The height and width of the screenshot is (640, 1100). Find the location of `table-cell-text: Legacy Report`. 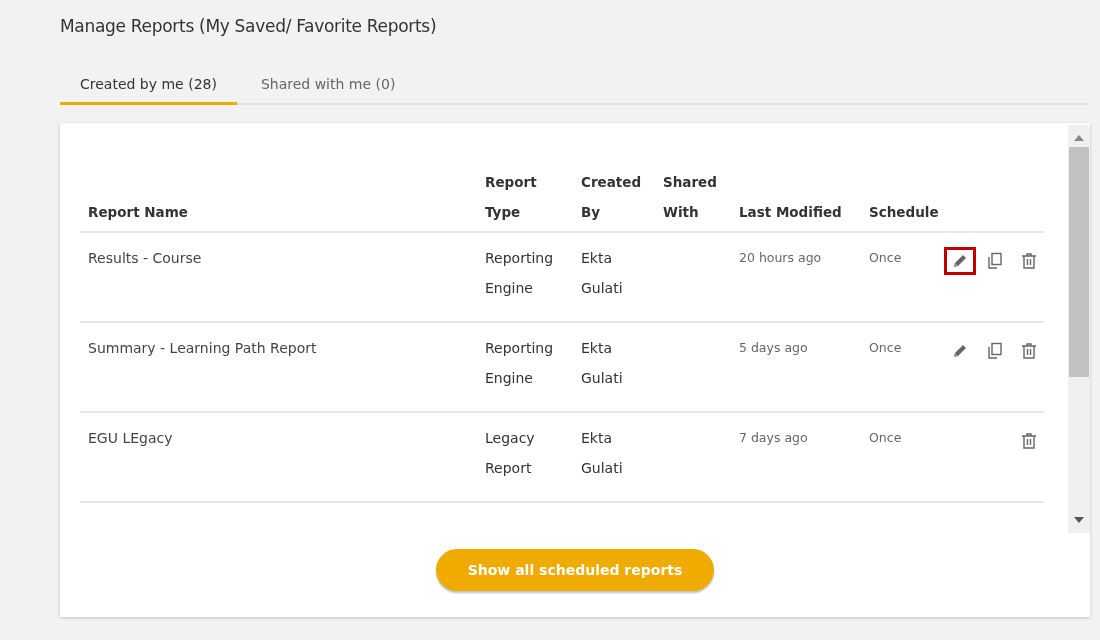

table-cell-text: Legacy Report is located at coordinates (510, 453).